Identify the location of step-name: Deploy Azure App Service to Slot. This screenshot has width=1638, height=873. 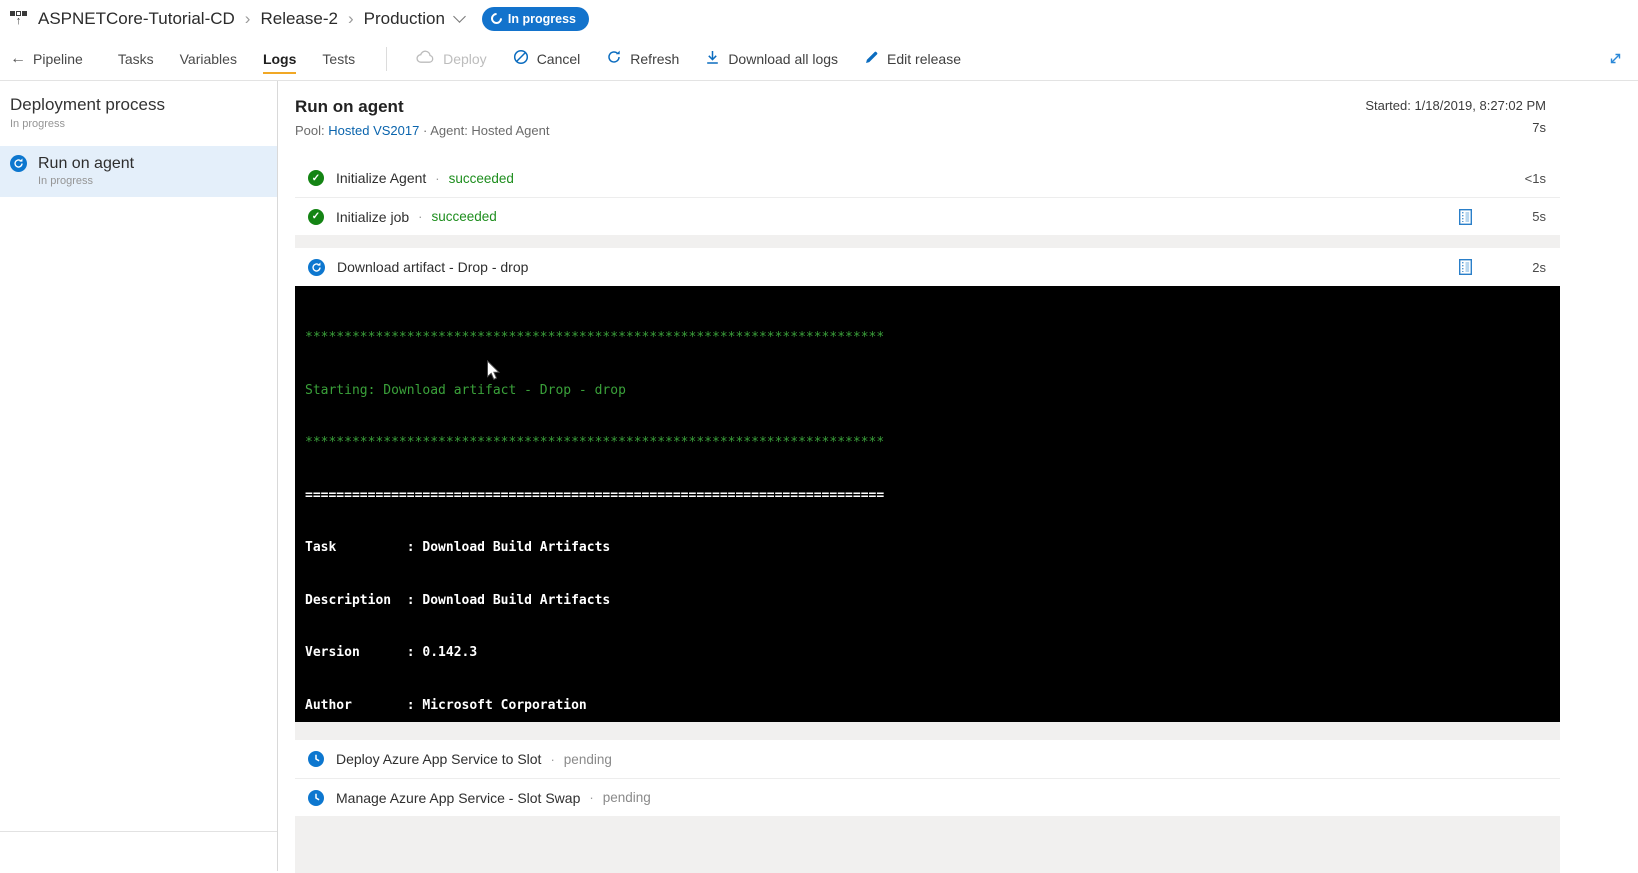
(439, 759).